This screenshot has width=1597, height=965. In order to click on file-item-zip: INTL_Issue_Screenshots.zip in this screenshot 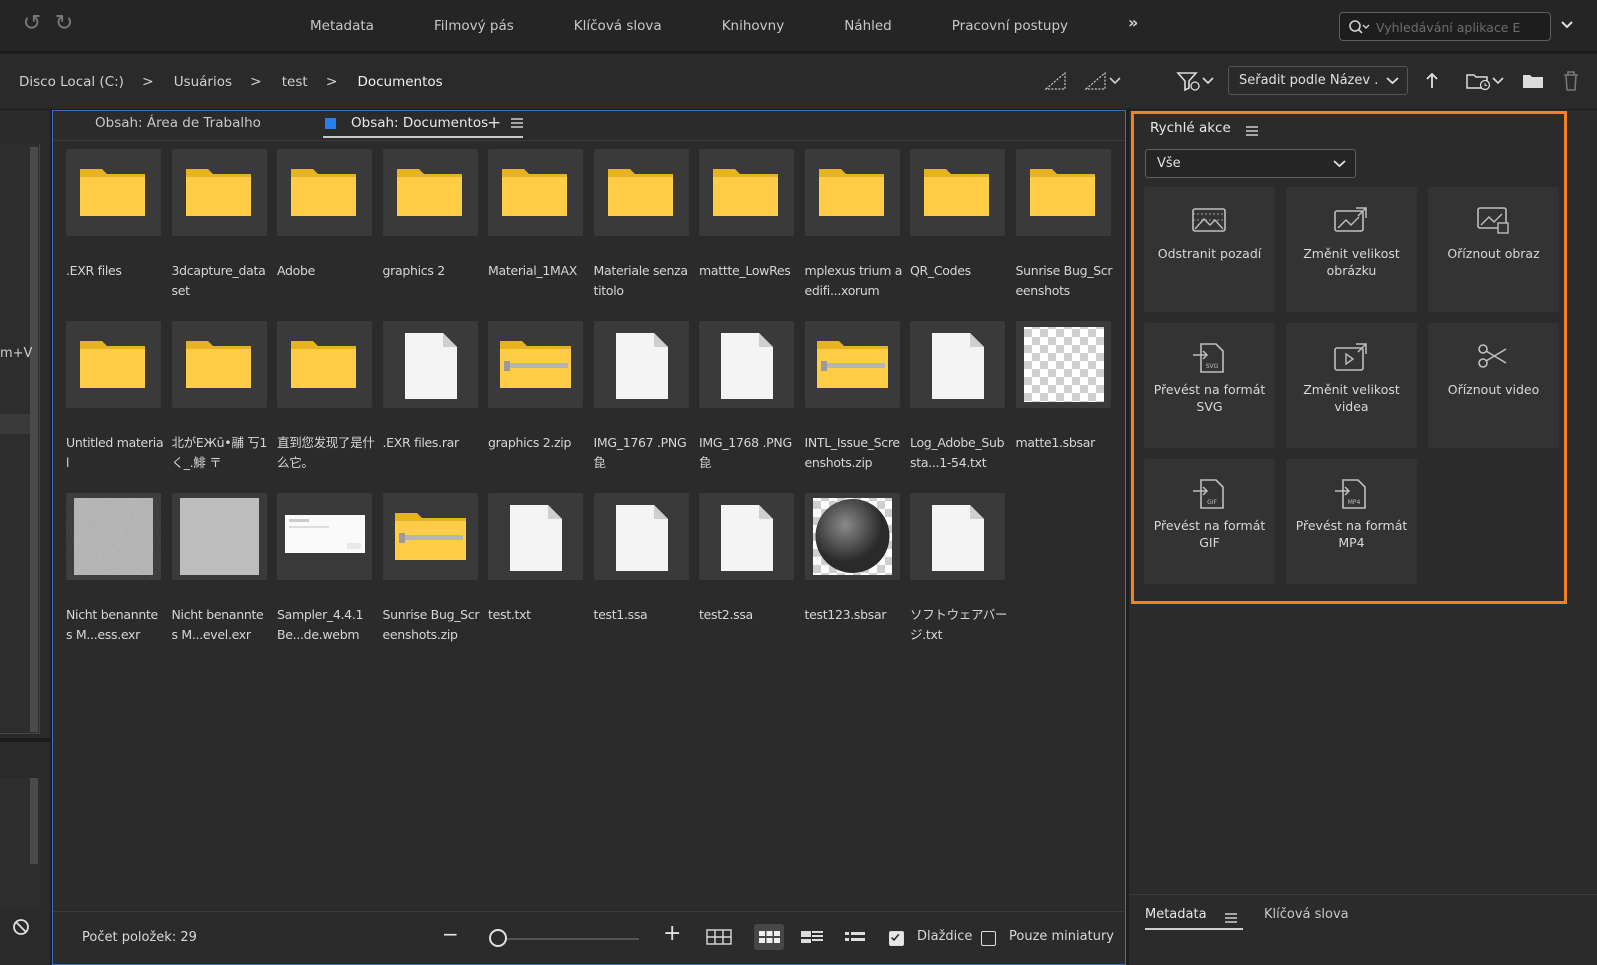, I will do `click(852, 397)`.